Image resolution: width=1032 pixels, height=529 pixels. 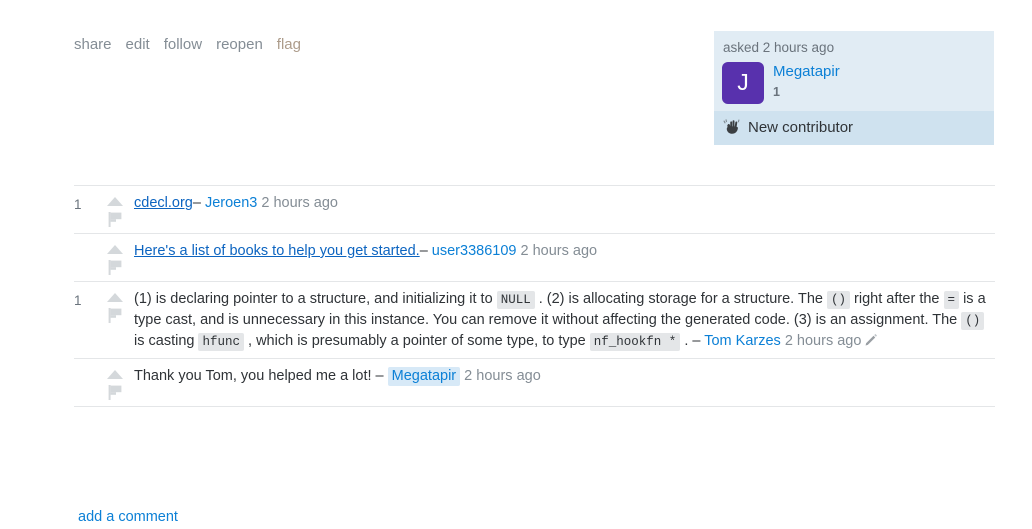 I want to click on comment-text-link: cdecl.org, so click(x=163, y=203).